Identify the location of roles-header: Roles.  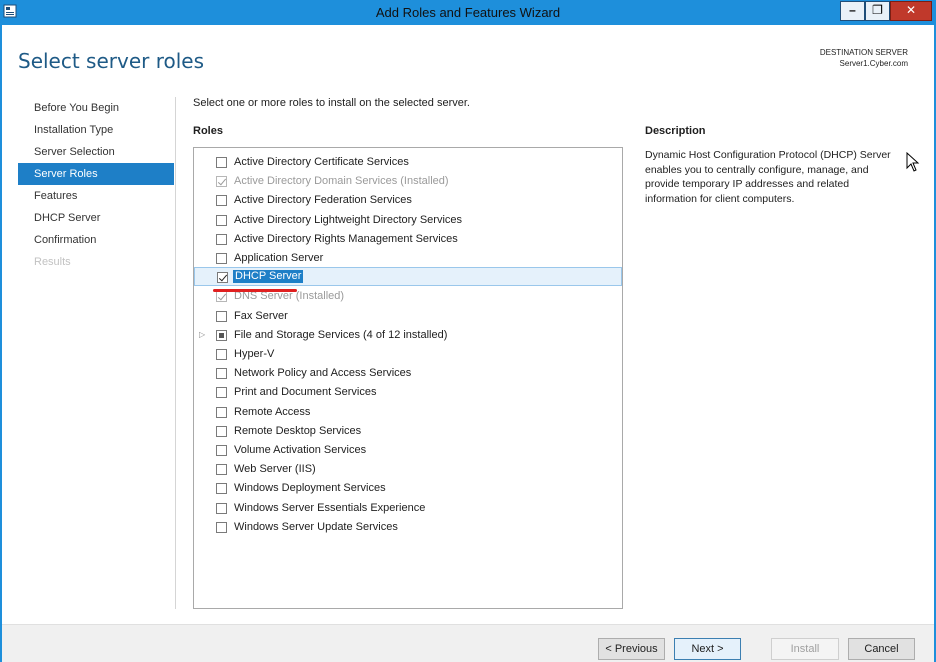
(208, 131).